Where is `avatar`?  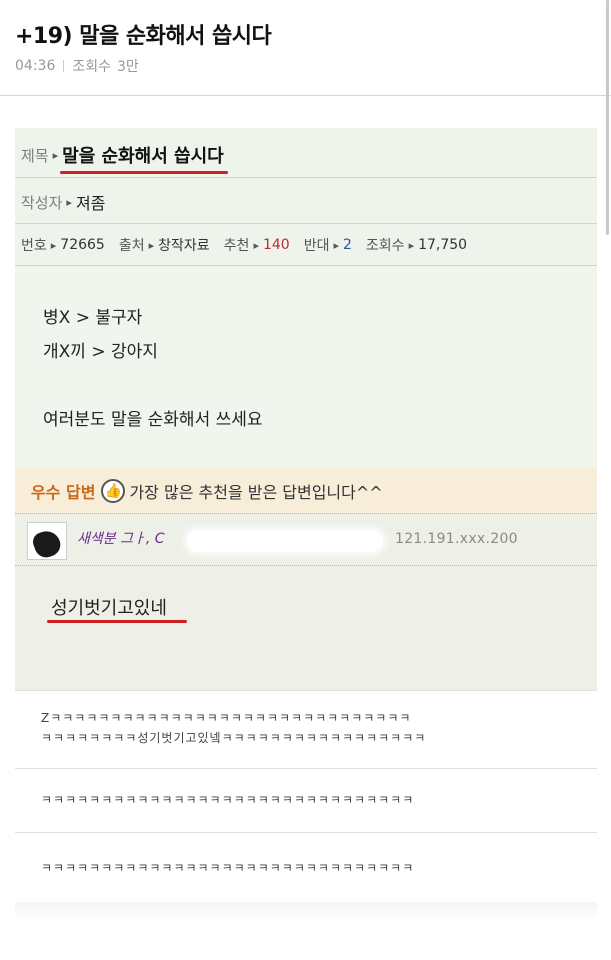 avatar is located at coordinates (47, 541).